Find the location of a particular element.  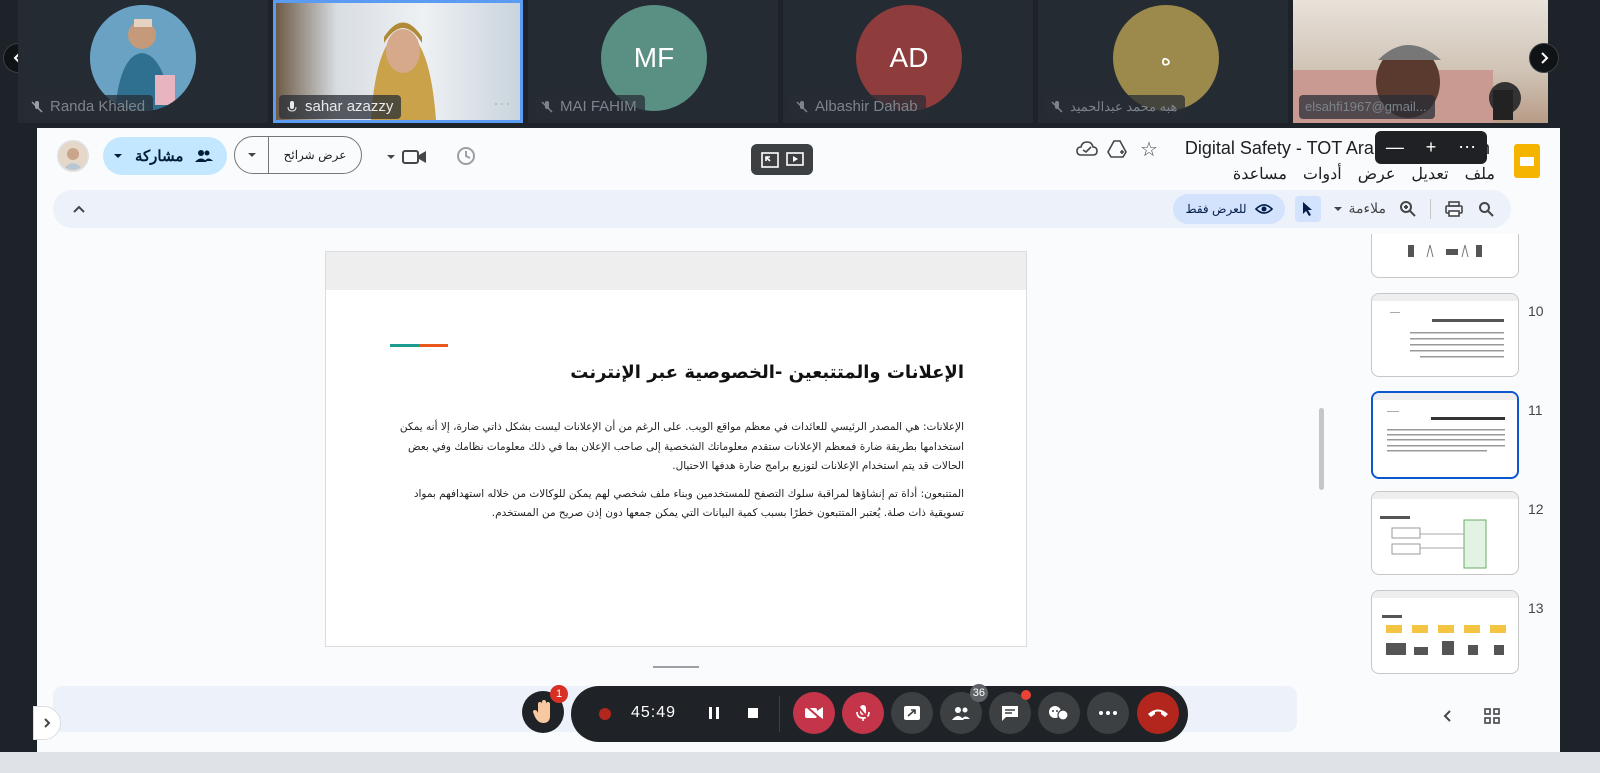

plus-icon: + is located at coordinates (1431, 147).